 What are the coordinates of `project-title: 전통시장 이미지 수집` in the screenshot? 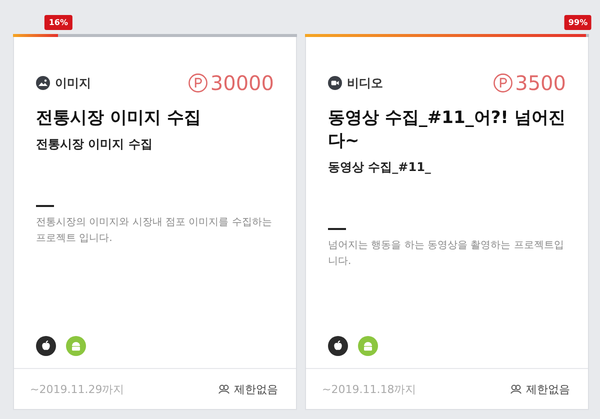 It's located at (119, 118).